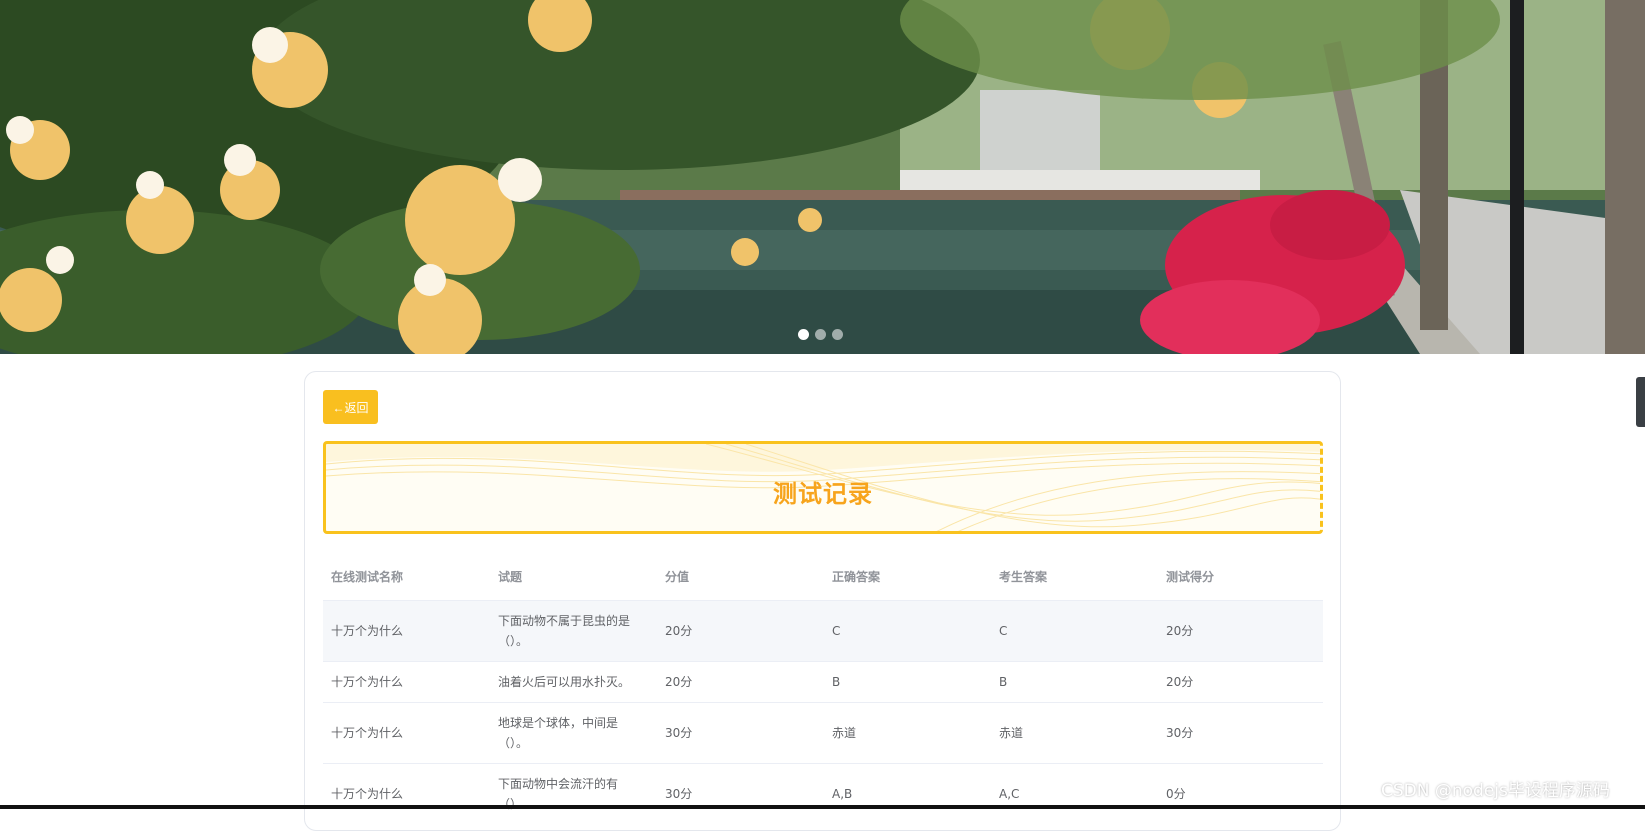 The width and height of the screenshot is (1645, 831). I want to click on header-score-value: 分值, so click(677, 576).